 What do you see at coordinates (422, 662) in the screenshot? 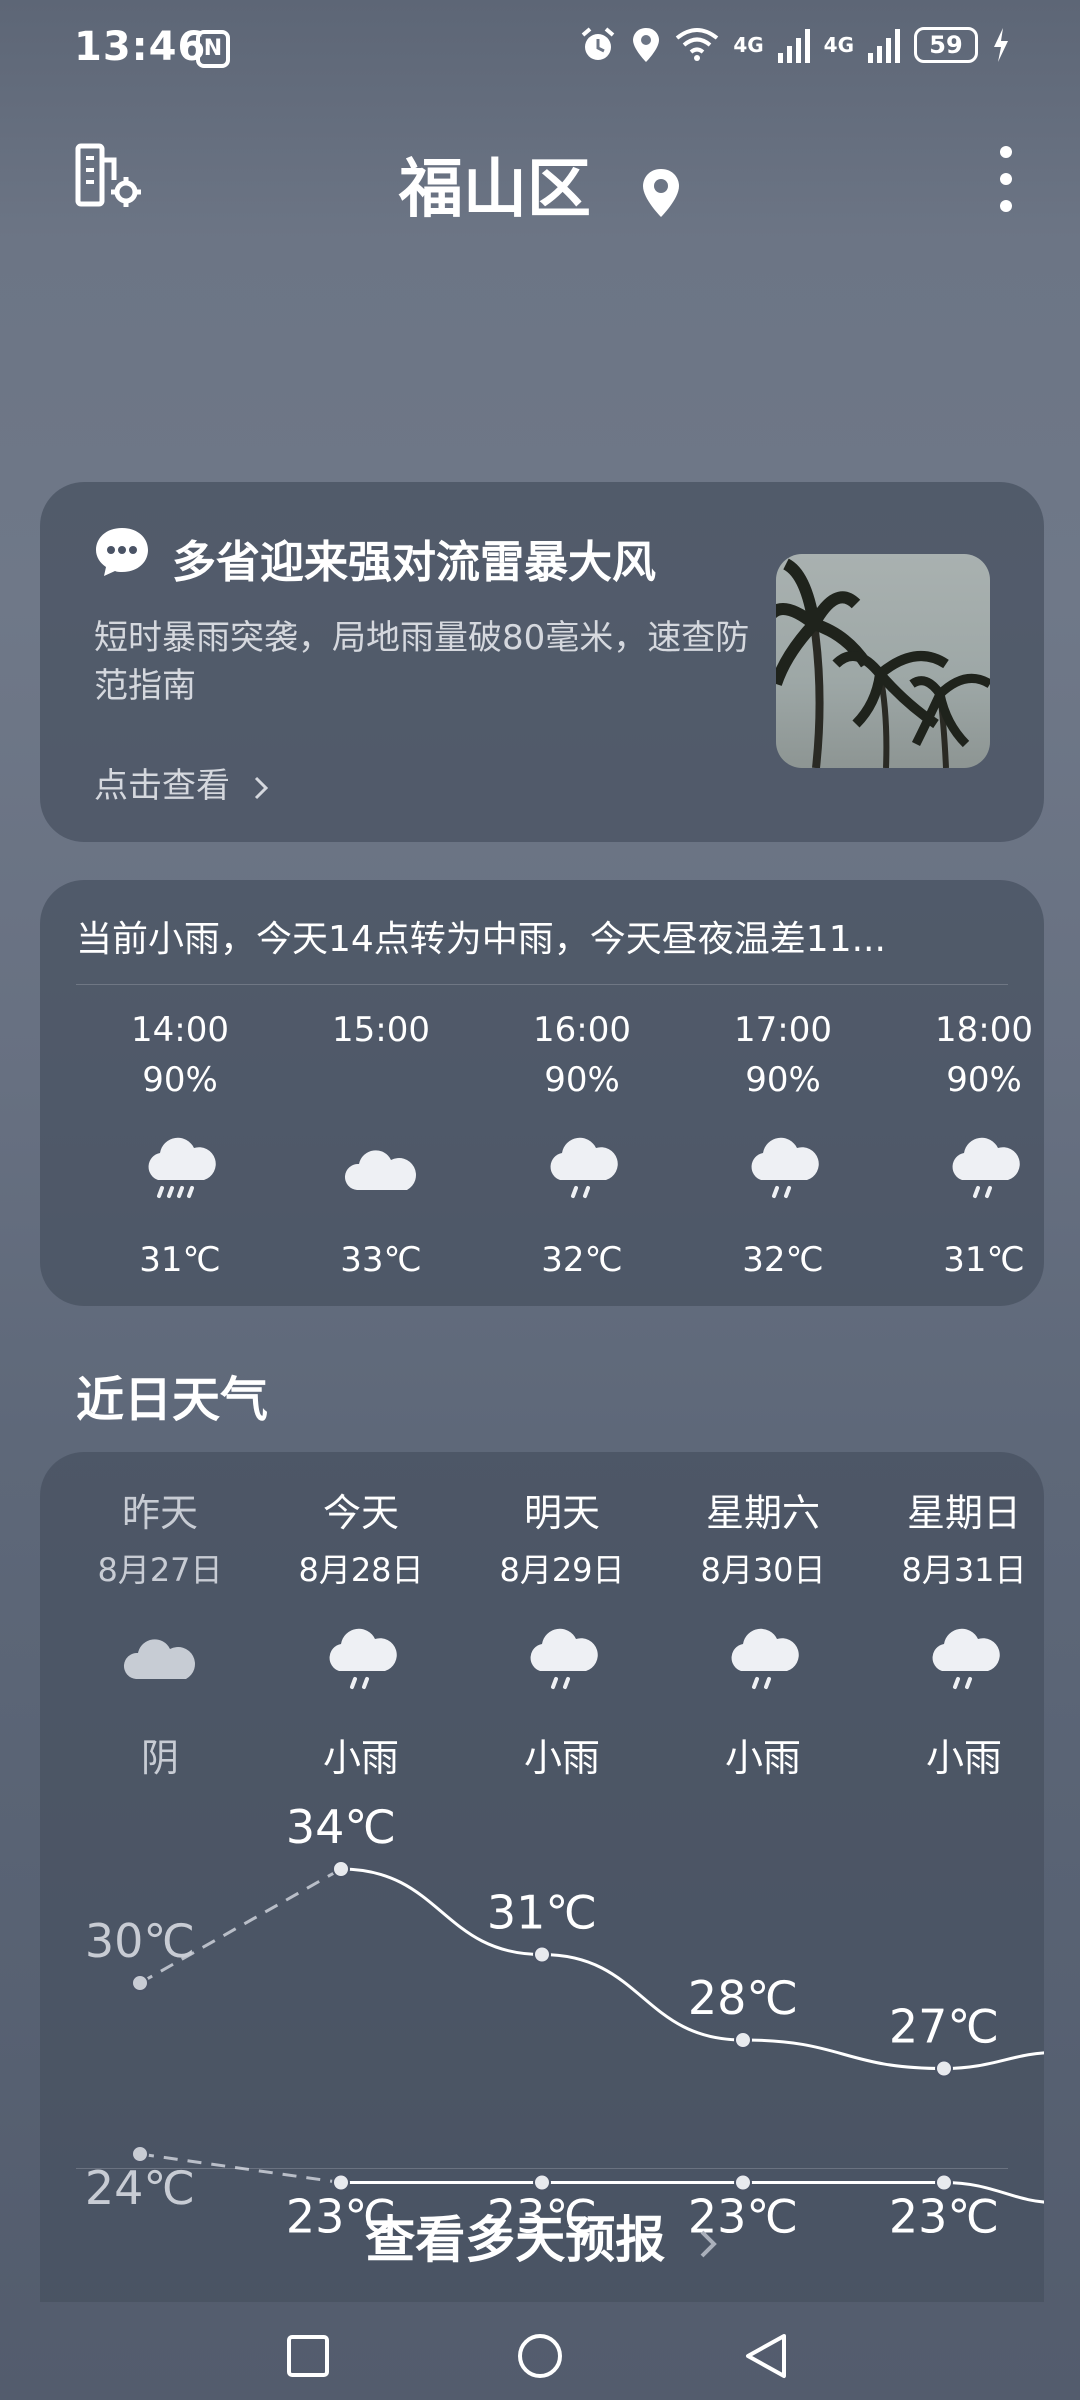
I see `news-description: 短时暴雨突袭，局地雨量破80毫米，速查防范指南` at bounding box center [422, 662].